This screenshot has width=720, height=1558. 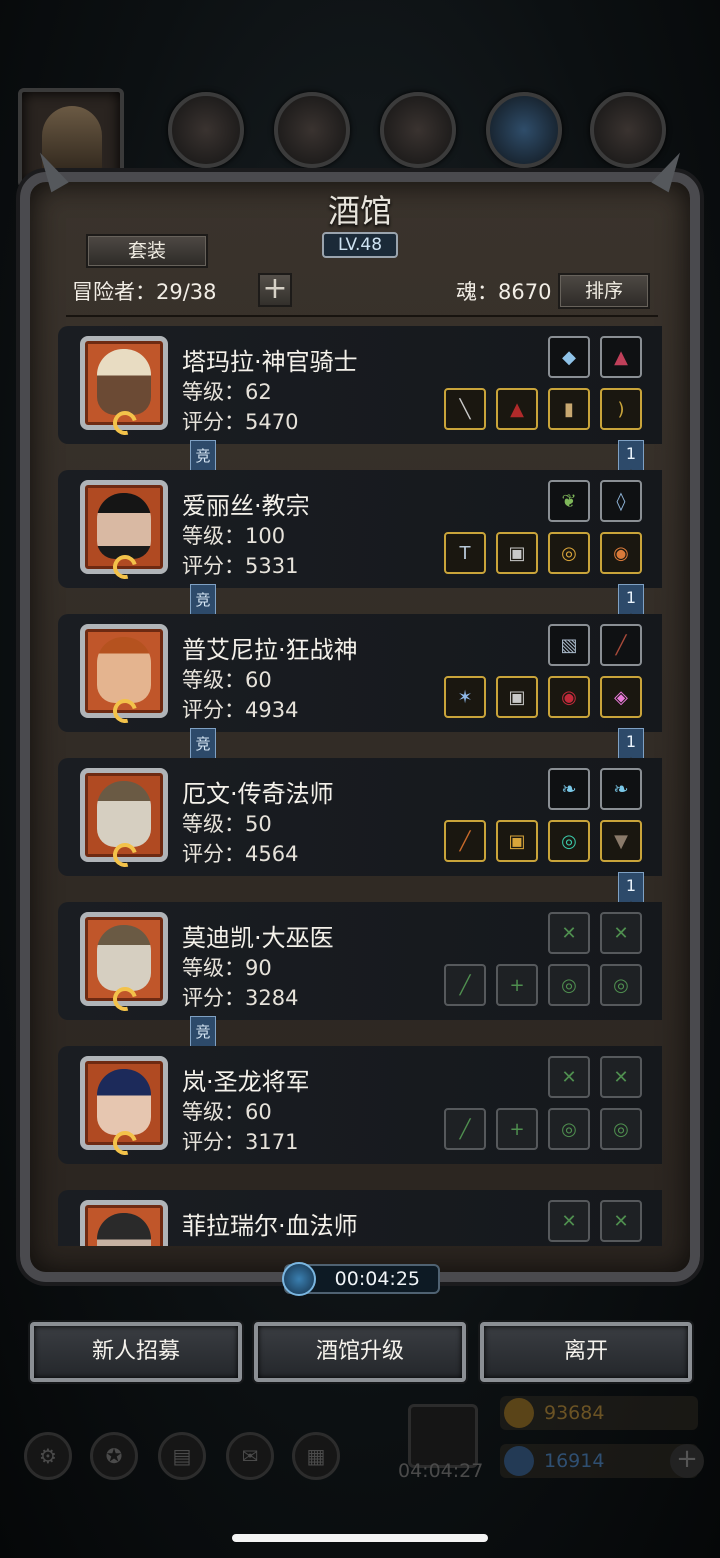 I want to click on sapphire-gem-icon: ◆, so click(x=569, y=357).